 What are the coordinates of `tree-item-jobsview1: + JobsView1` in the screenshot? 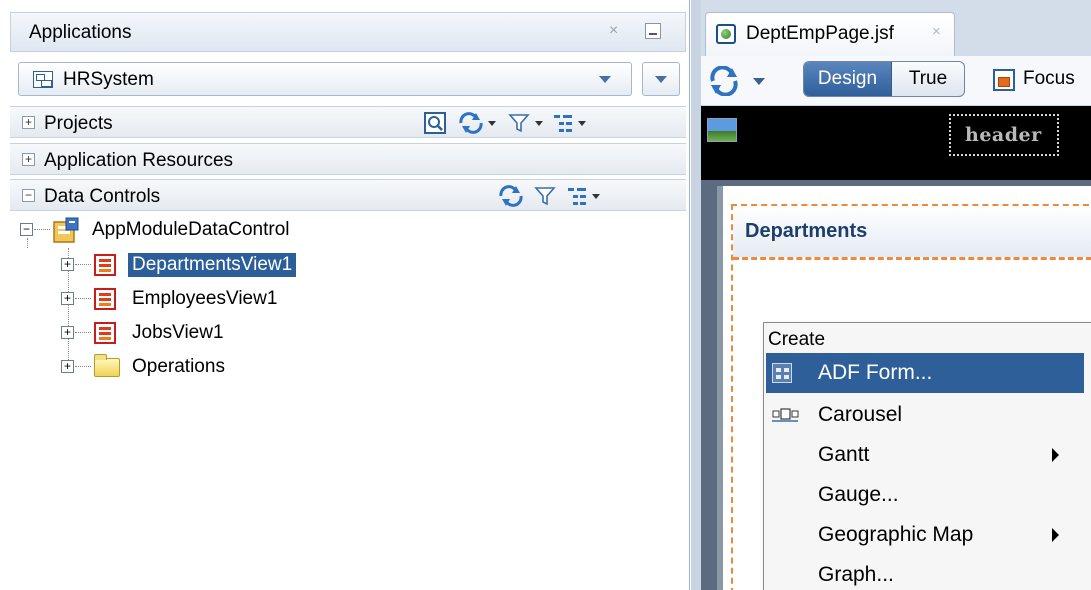 It's located at (220, 333).